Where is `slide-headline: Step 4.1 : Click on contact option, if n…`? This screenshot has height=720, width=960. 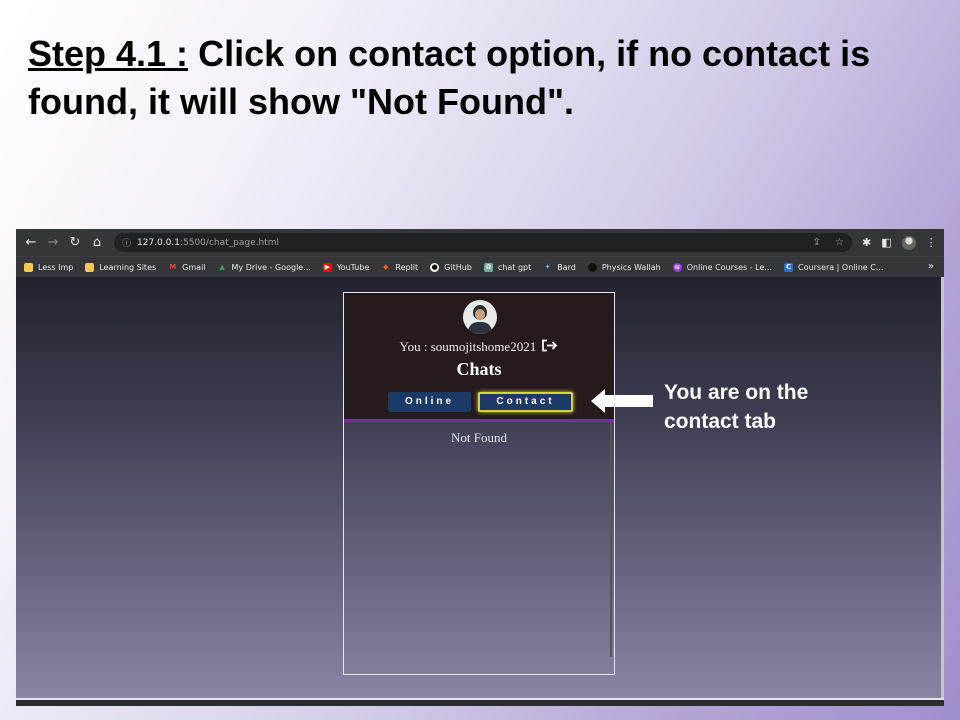 slide-headline: Step 4.1 : Click on contact option, if n… is located at coordinates (483, 78).